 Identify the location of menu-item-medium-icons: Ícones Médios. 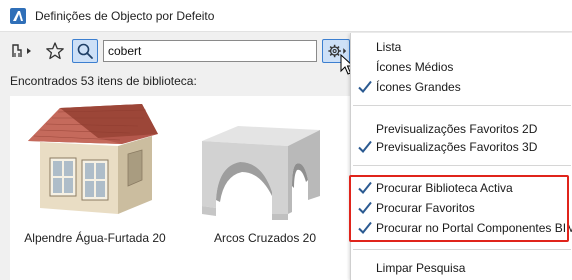
(461, 67).